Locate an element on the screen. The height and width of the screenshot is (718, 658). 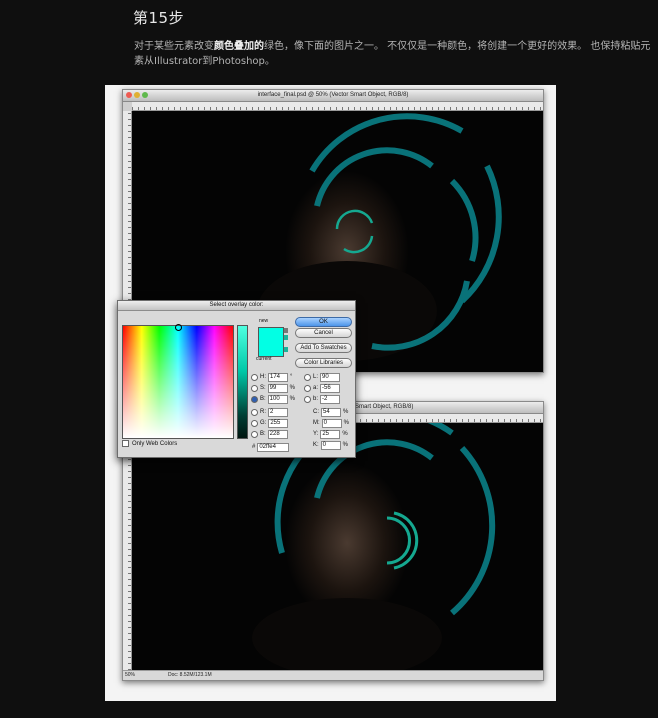
yellow-label: Y: is located at coordinates (316, 434).